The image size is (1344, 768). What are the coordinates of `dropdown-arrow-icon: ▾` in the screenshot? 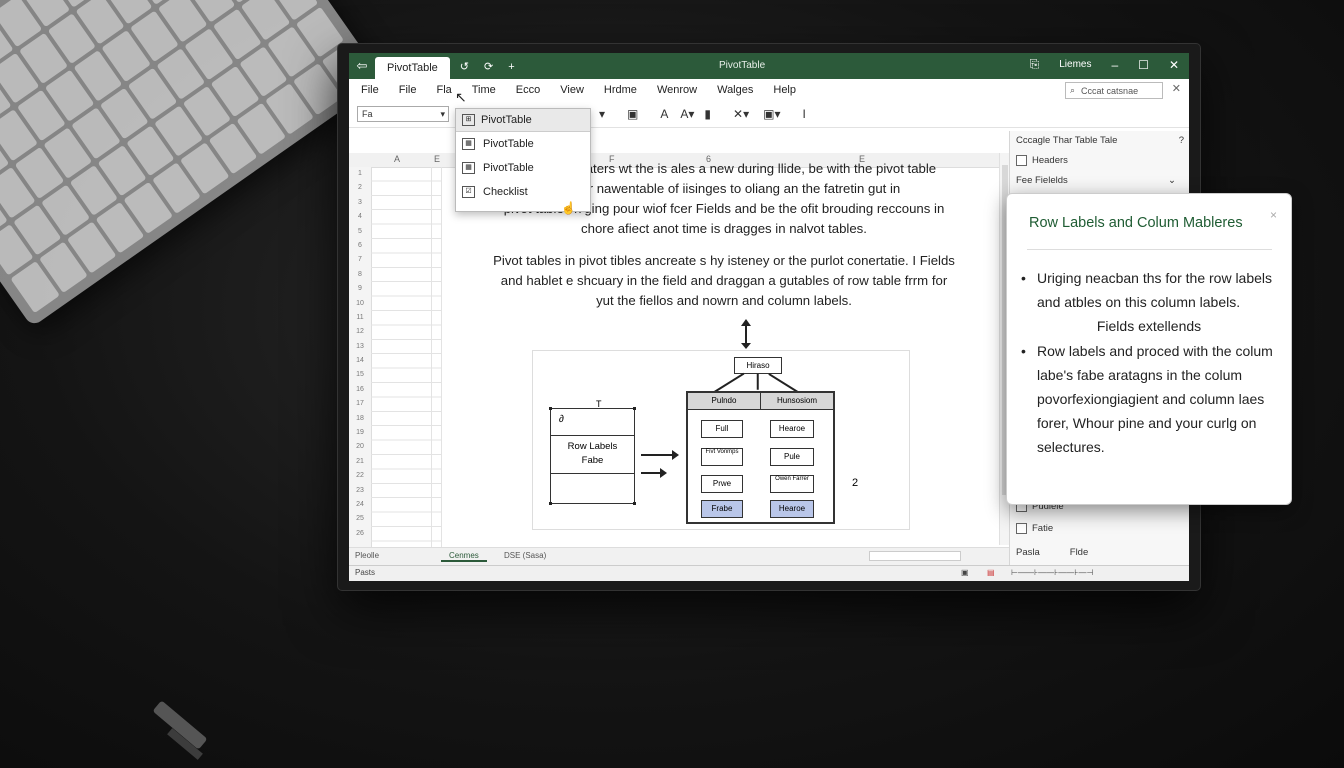 It's located at (602, 114).